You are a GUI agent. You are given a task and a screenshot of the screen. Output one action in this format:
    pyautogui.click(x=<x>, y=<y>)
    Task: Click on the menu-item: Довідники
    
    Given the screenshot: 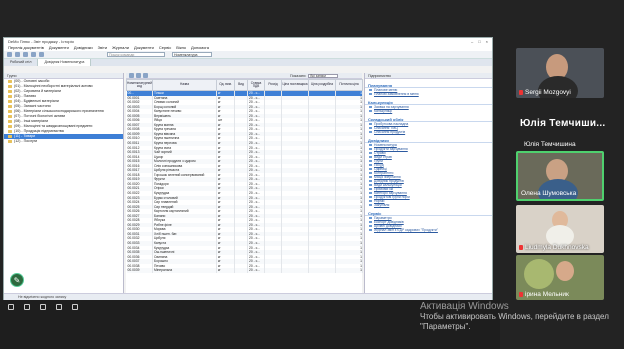 What is the action you would take?
    pyautogui.click(x=83, y=48)
    